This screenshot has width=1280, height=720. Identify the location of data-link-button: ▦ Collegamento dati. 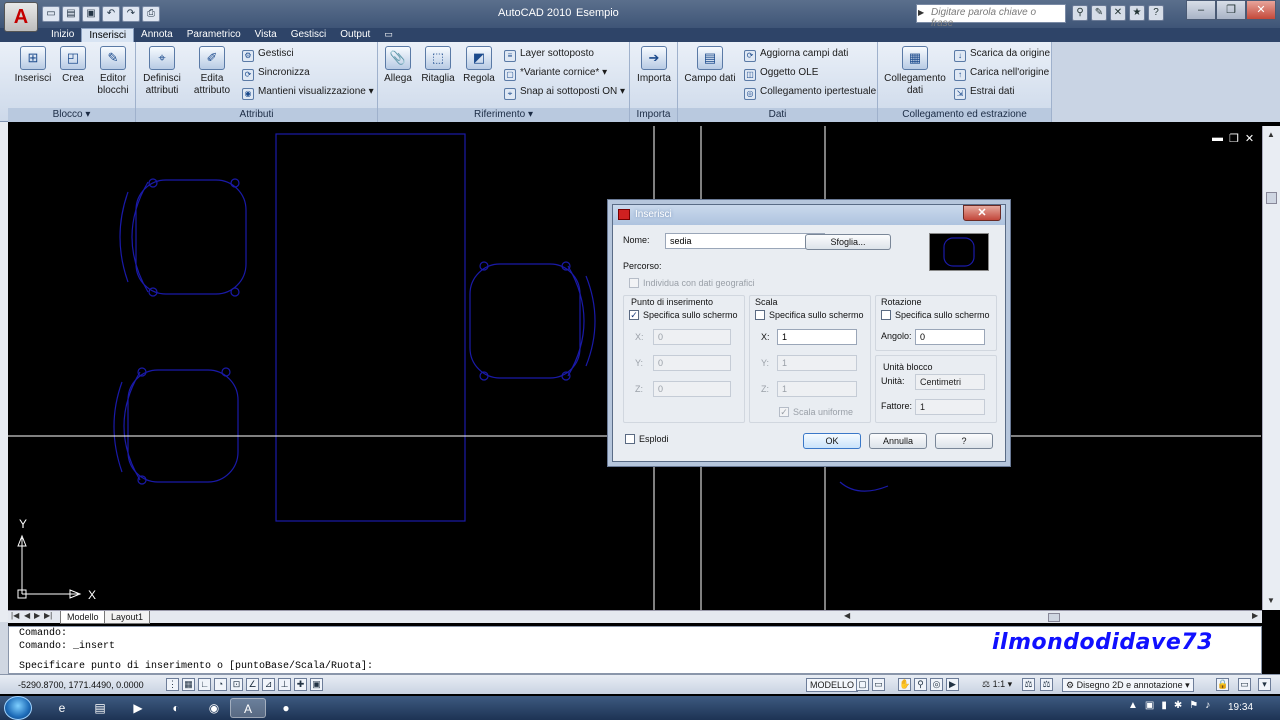
(915, 71).